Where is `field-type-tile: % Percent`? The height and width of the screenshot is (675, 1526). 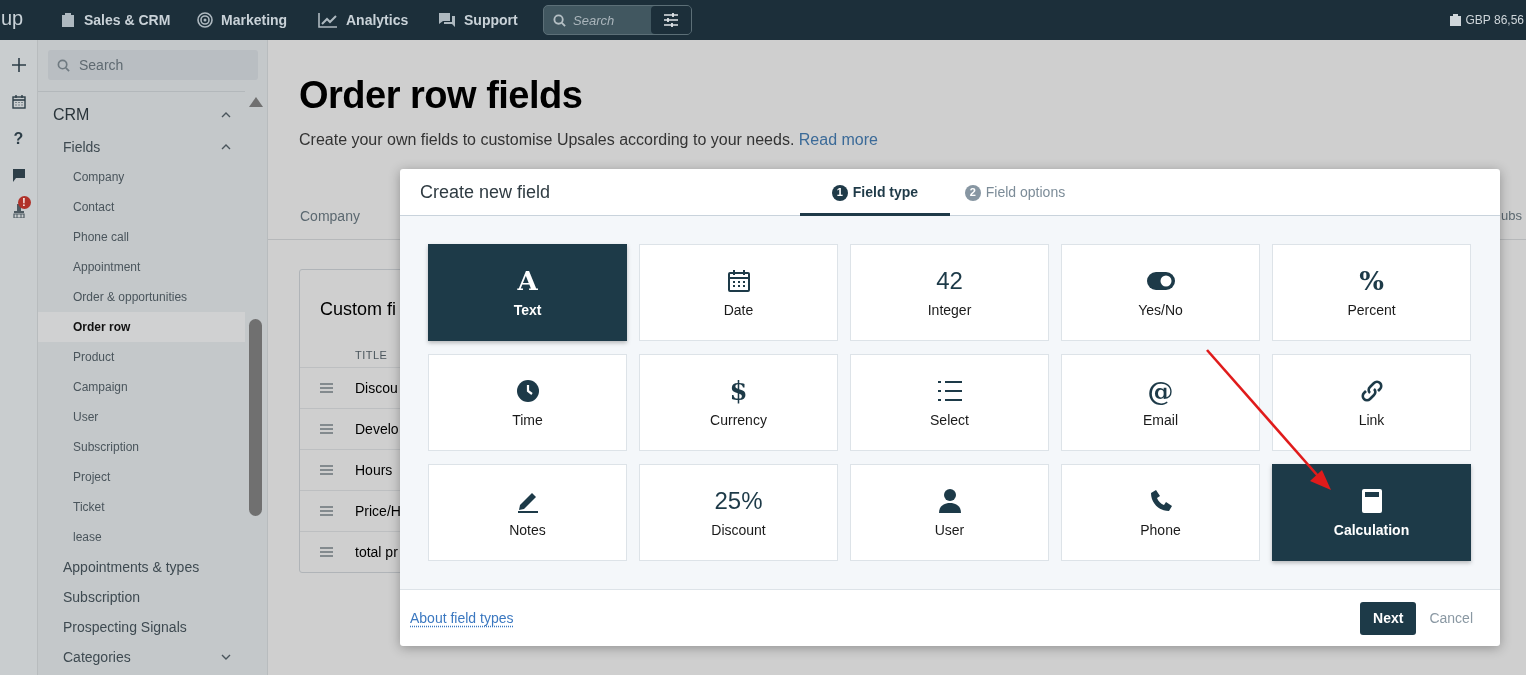 field-type-tile: % Percent is located at coordinates (1371, 292).